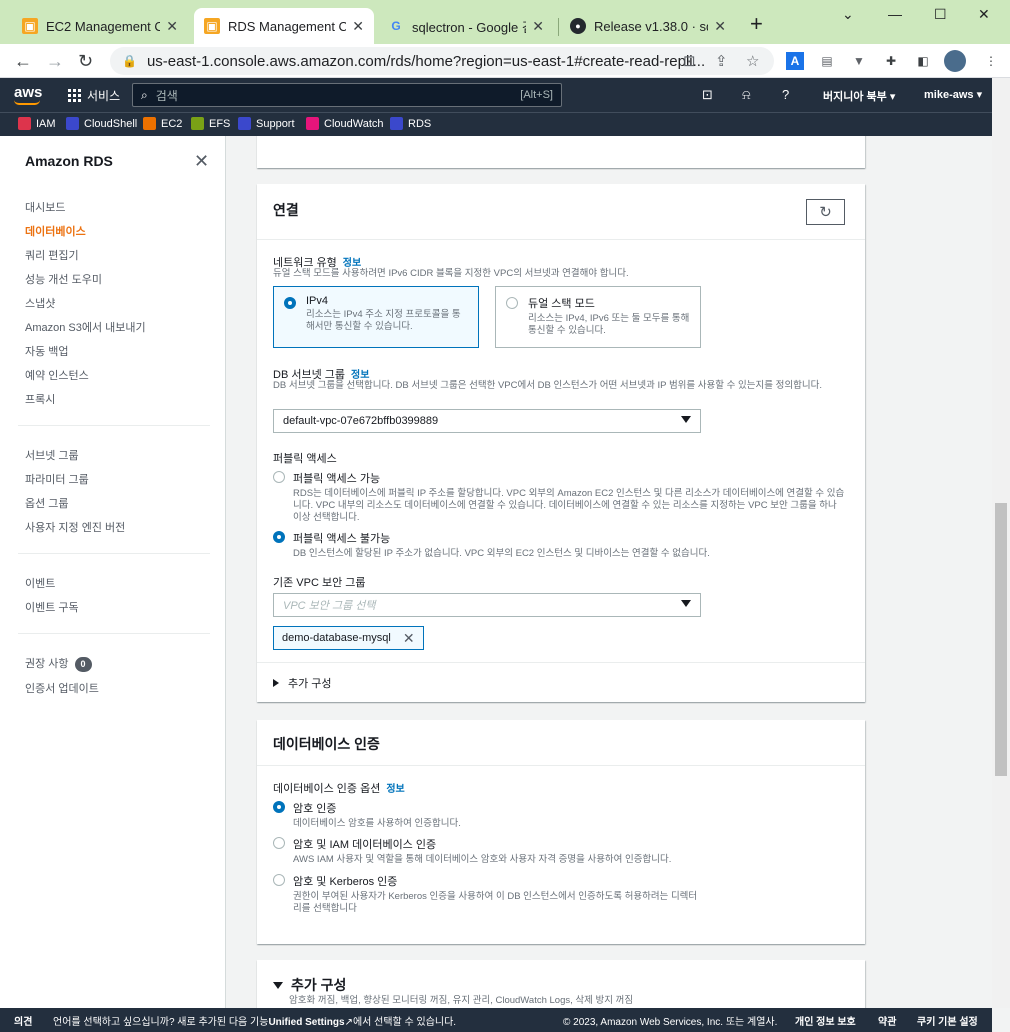 This screenshot has height=1032, width=1010. I want to click on sidebar-item-automated-backups: 자동 백업, so click(47, 351).